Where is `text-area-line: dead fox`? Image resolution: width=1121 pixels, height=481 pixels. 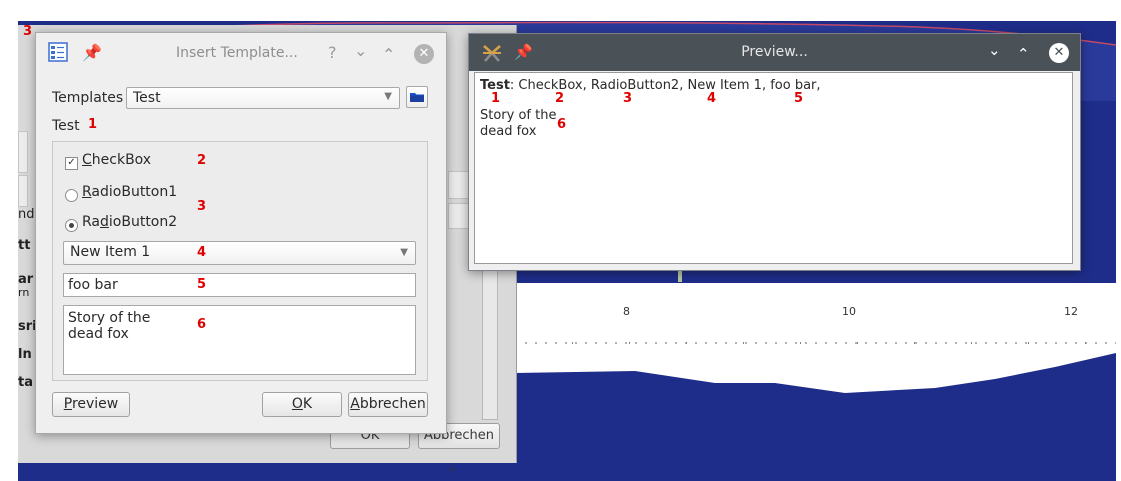 text-area-line: dead fox is located at coordinates (98, 334).